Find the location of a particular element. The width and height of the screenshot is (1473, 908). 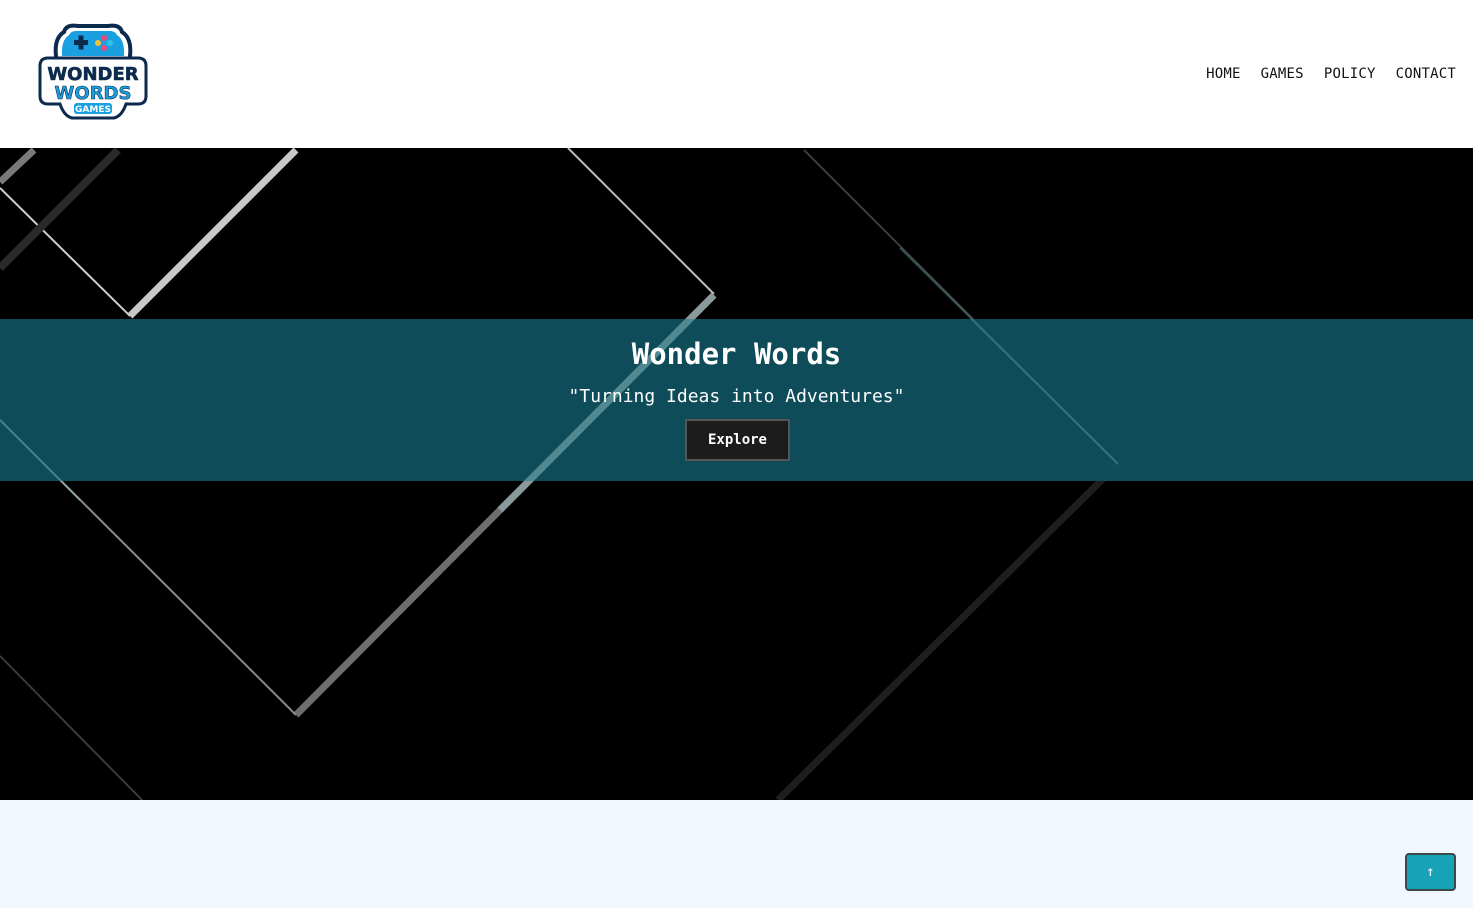

logo-text-words: WORDS is located at coordinates (93, 93).